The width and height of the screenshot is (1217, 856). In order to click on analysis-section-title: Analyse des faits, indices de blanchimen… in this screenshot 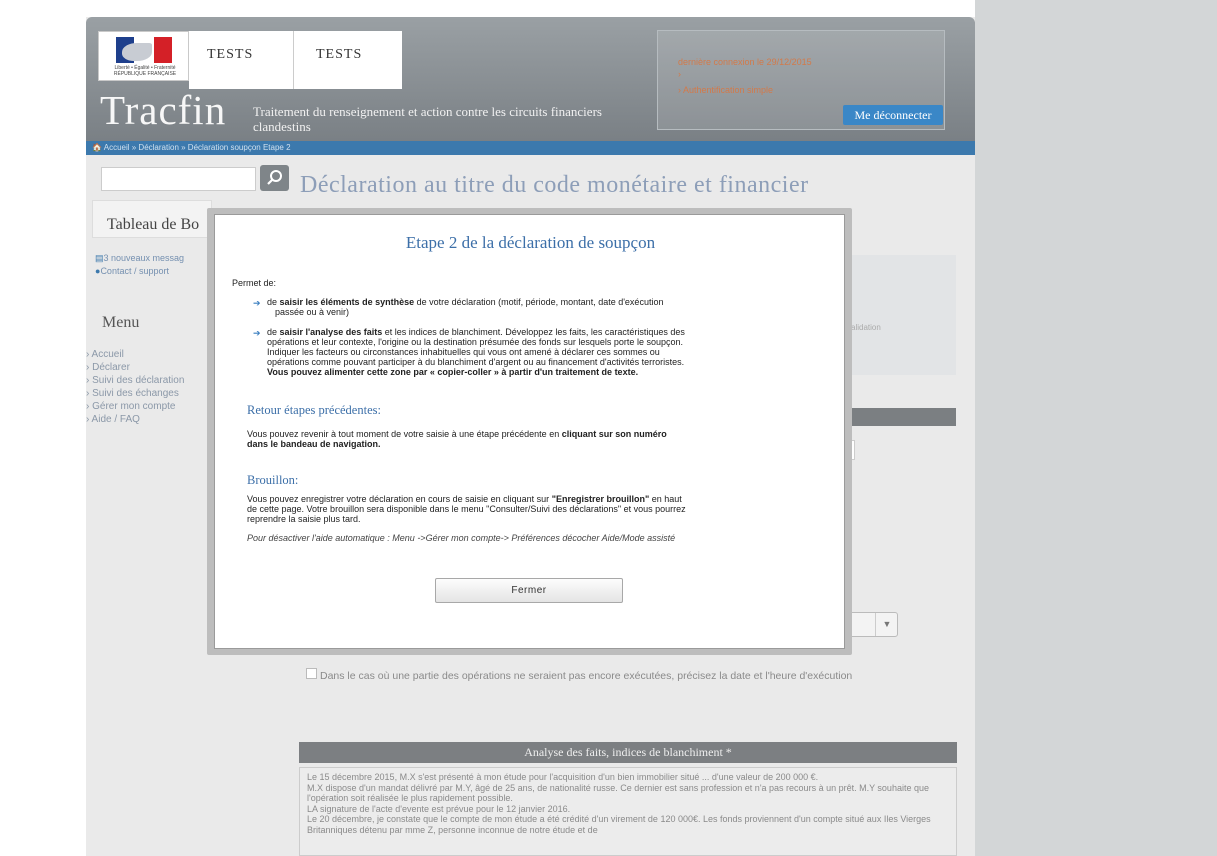, I will do `click(628, 752)`.